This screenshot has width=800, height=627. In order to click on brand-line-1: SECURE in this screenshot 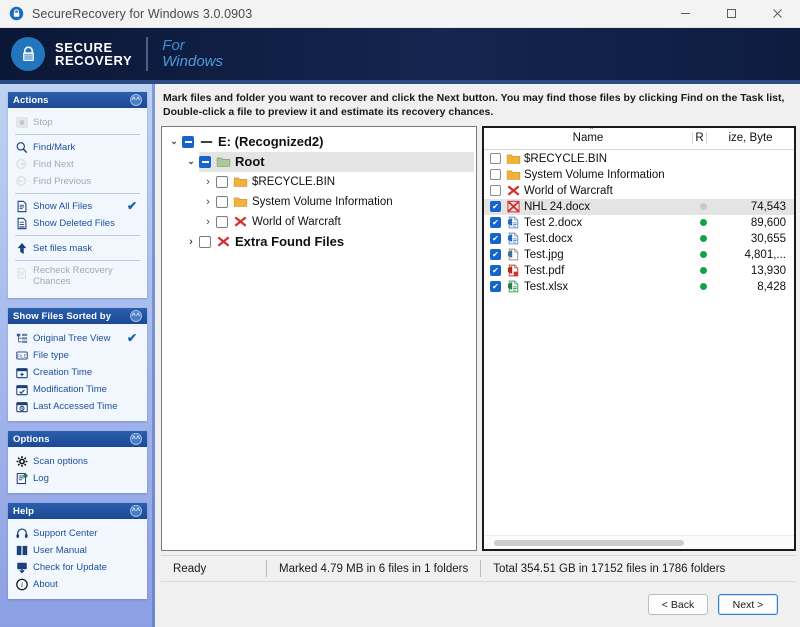, I will do `click(84, 47)`.